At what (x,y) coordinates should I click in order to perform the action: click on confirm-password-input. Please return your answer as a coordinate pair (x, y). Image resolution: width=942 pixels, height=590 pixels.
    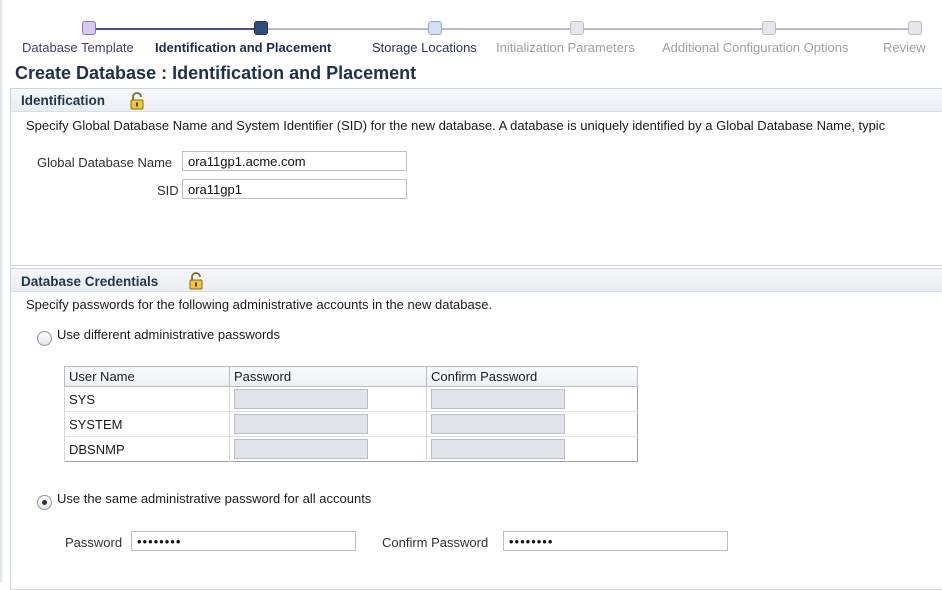
    Looking at the image, I should click on (615, 541).